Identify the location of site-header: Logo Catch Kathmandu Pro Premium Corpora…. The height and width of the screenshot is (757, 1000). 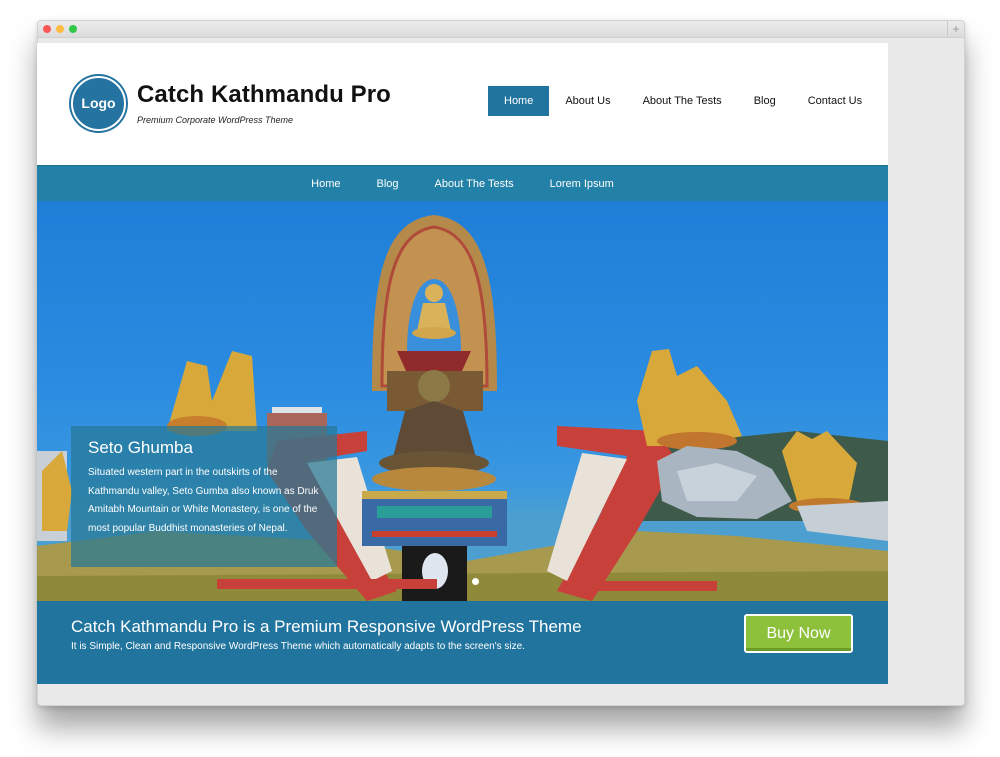
(462, 104).